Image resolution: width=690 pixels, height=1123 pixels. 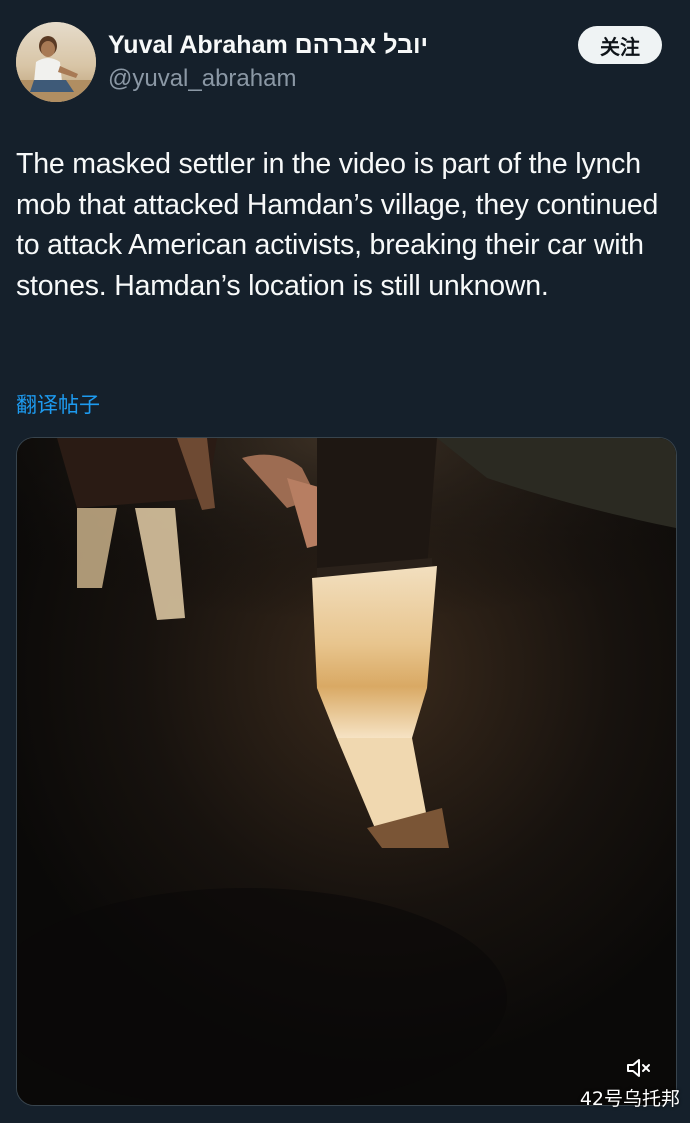 I want to click on watermark-text: 42号乌托邦, so click(x=629, y=1099).